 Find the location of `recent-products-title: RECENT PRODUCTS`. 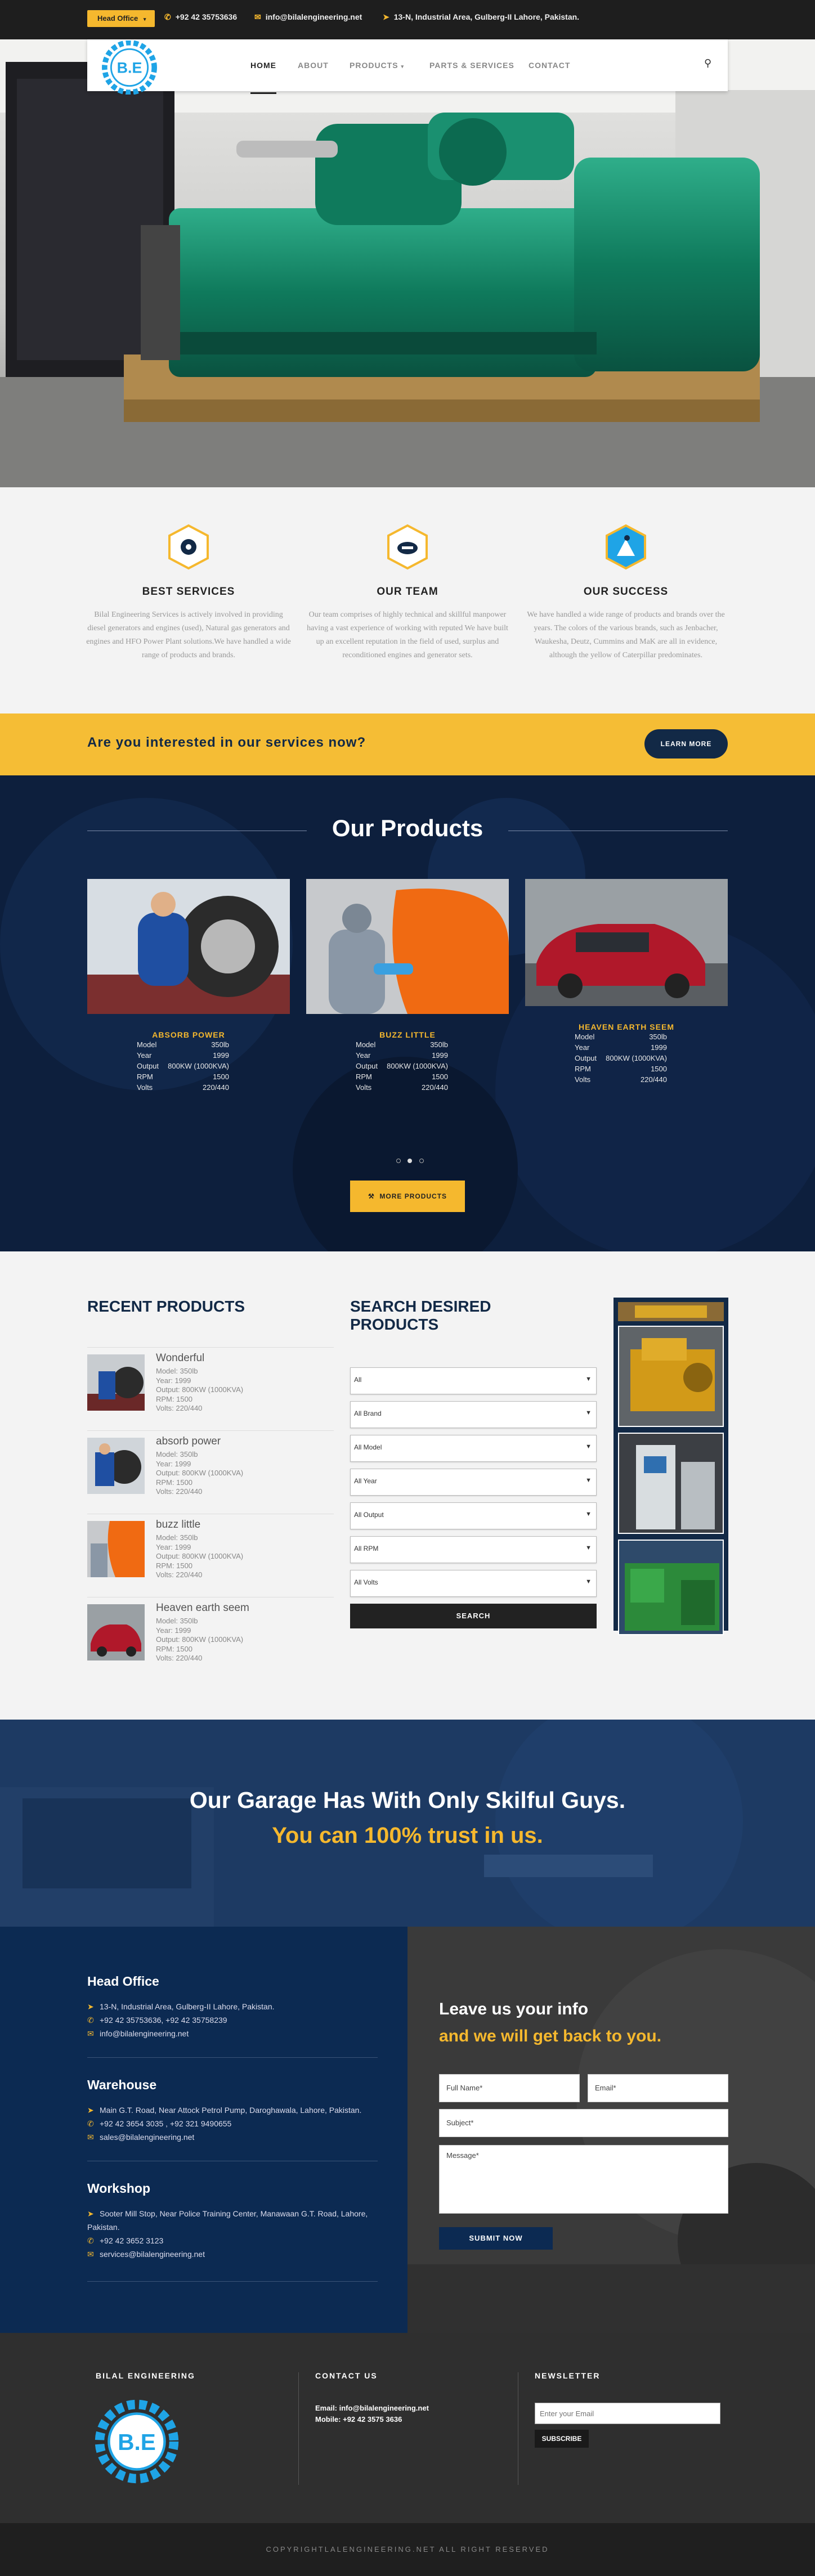

recent-products-title: RECENT PRODUCTS is located at coordinates (166, 1306).